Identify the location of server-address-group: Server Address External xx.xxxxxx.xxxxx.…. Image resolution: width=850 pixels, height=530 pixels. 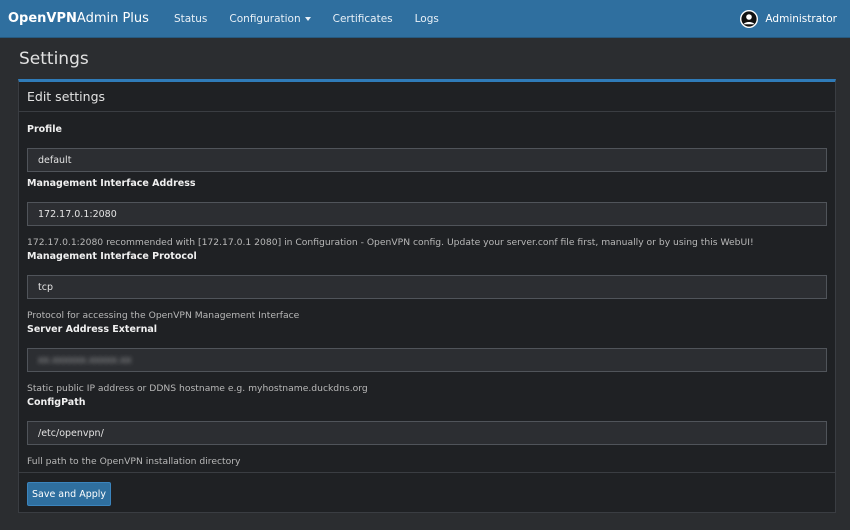
(427, 359).